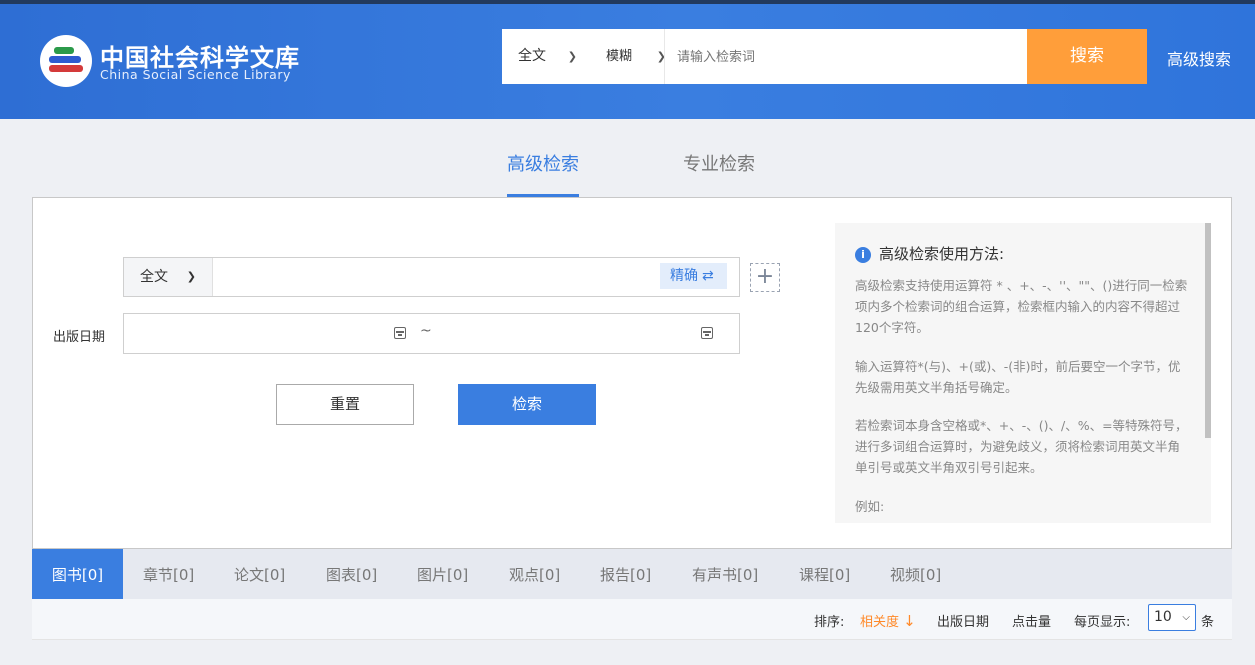  I want to click on pub-date-label: 出版日期, so click(79, 337).